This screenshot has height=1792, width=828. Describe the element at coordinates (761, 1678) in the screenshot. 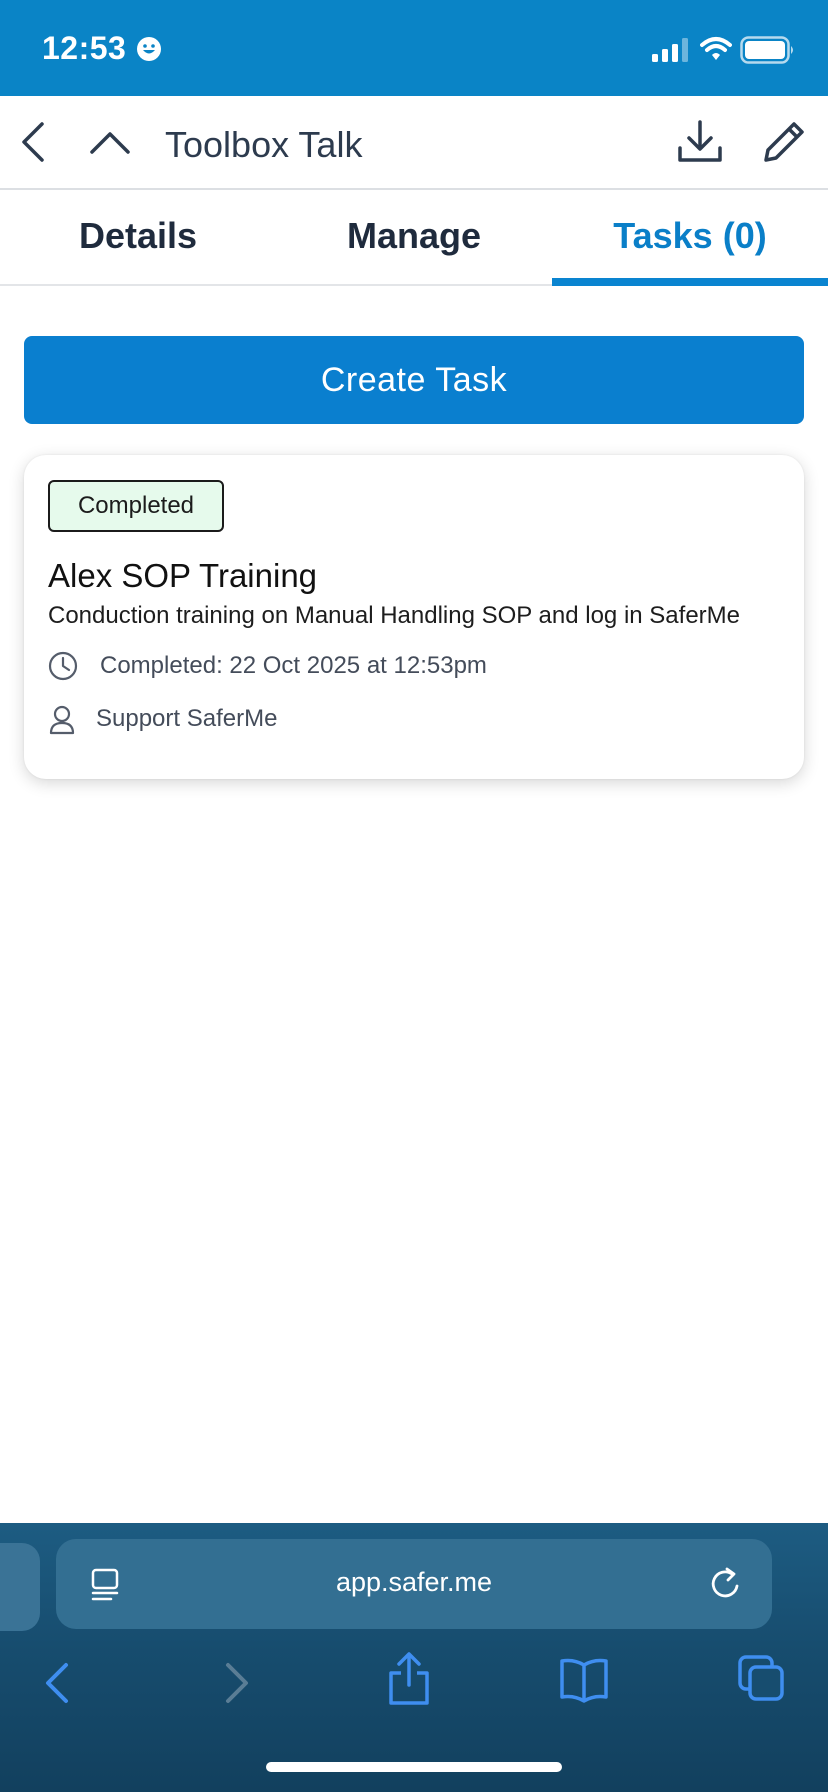

I see `tabs-icon` at that location.